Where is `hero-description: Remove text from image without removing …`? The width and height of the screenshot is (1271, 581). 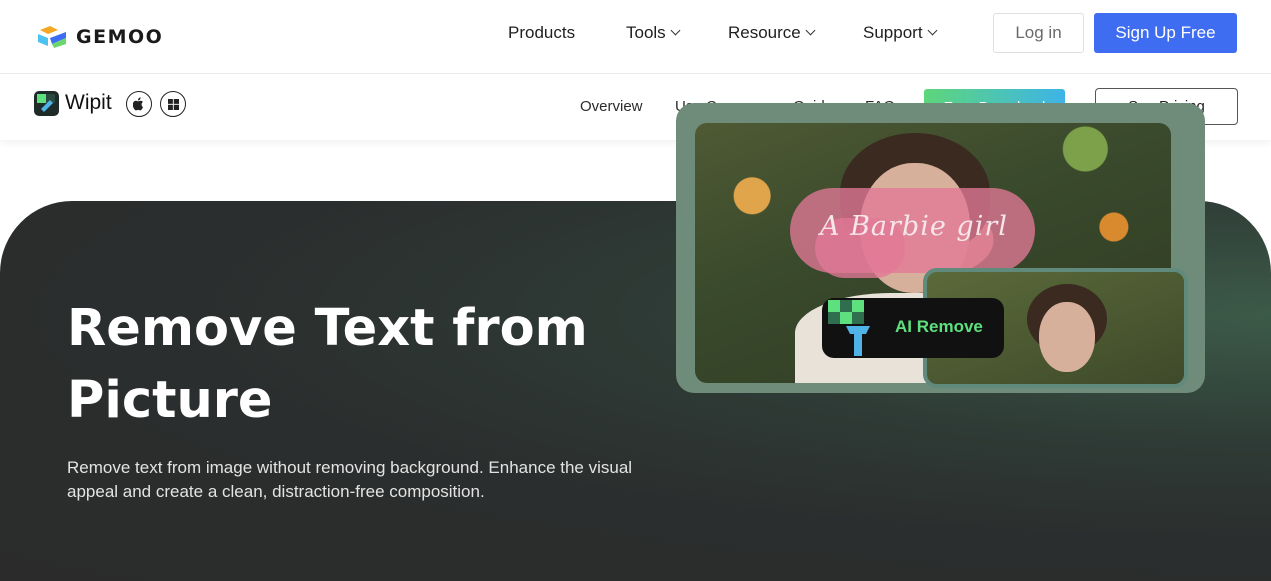 hero-description: Remove text from image without removing … is located at coordinates (350, 479).